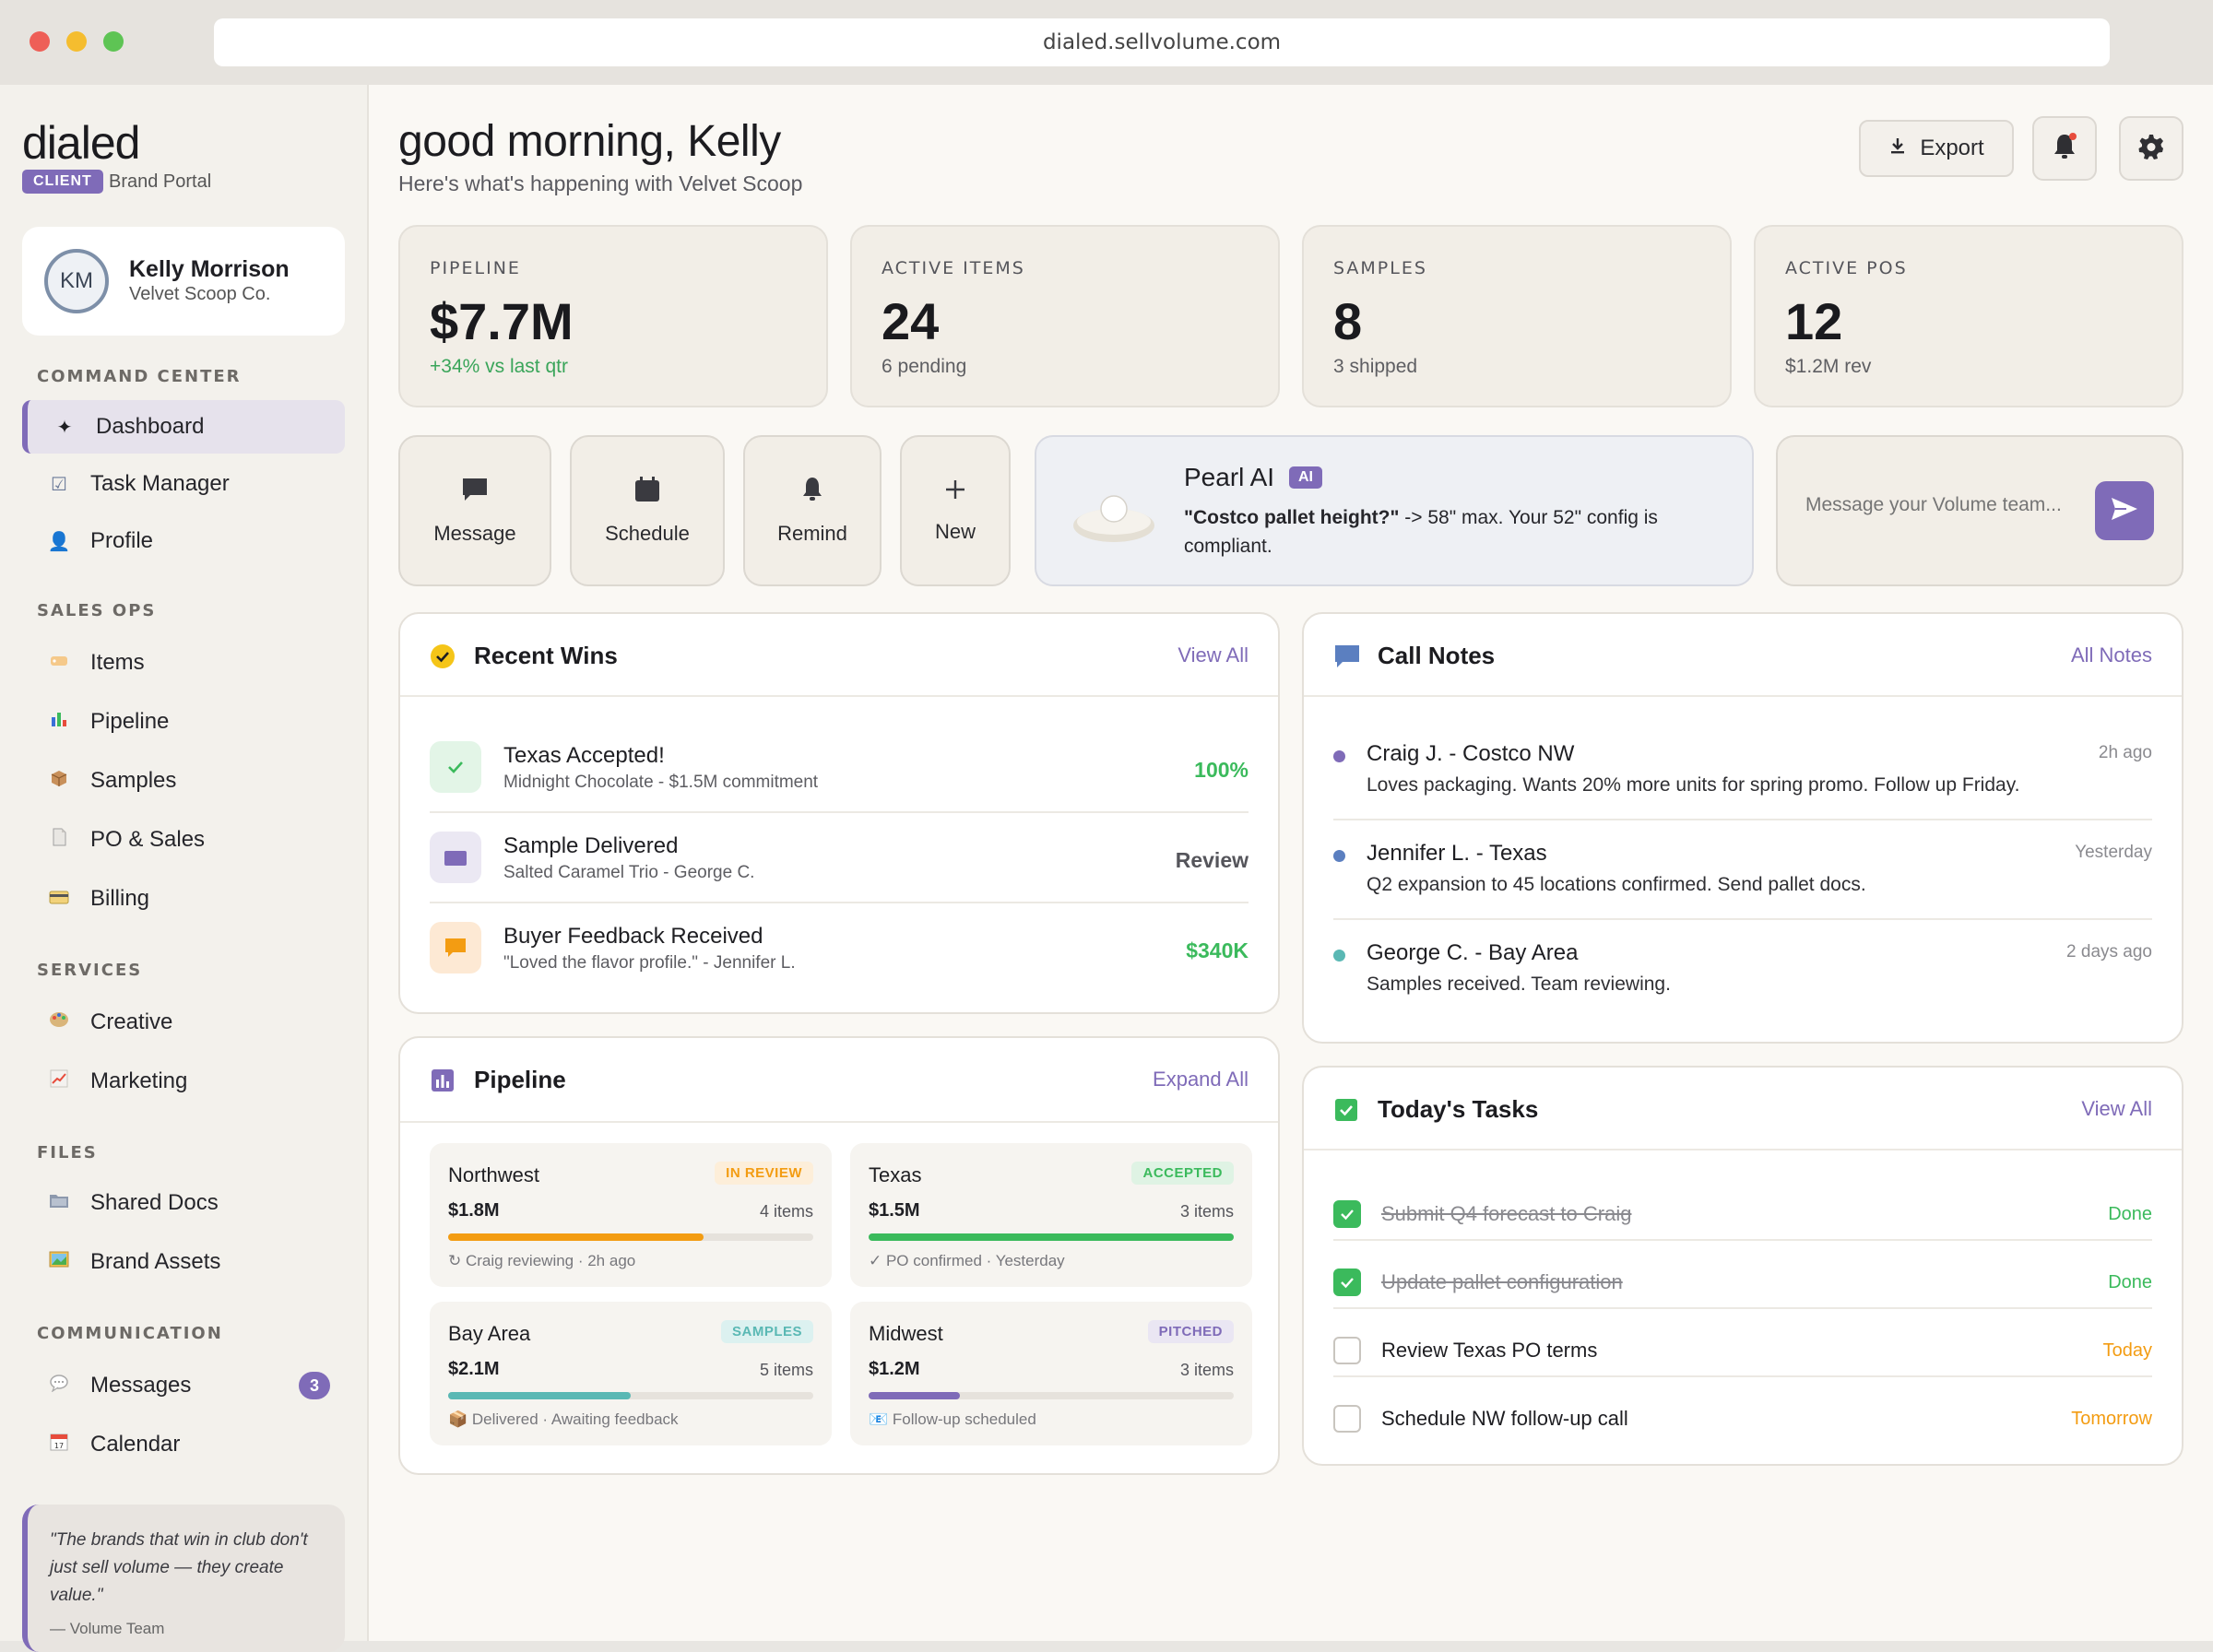 The width and height of the screenshot is (2213, 1652). I want to click on schedule-action-button: Schedule, so click(647, 510).